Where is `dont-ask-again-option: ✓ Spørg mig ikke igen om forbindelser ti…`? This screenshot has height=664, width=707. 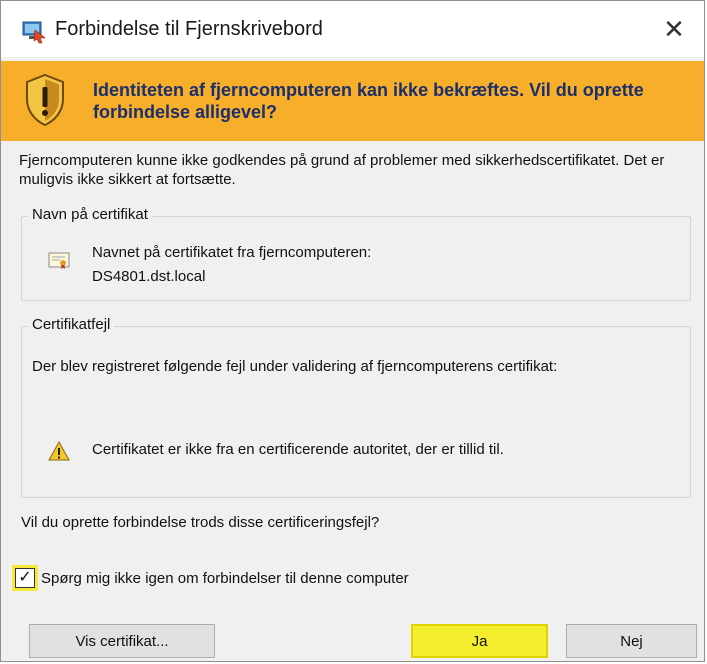
dont-ask-again-option: ✓ Spørg mig ikke igen om forbindelser ti… is located at coordinates (212, 578).